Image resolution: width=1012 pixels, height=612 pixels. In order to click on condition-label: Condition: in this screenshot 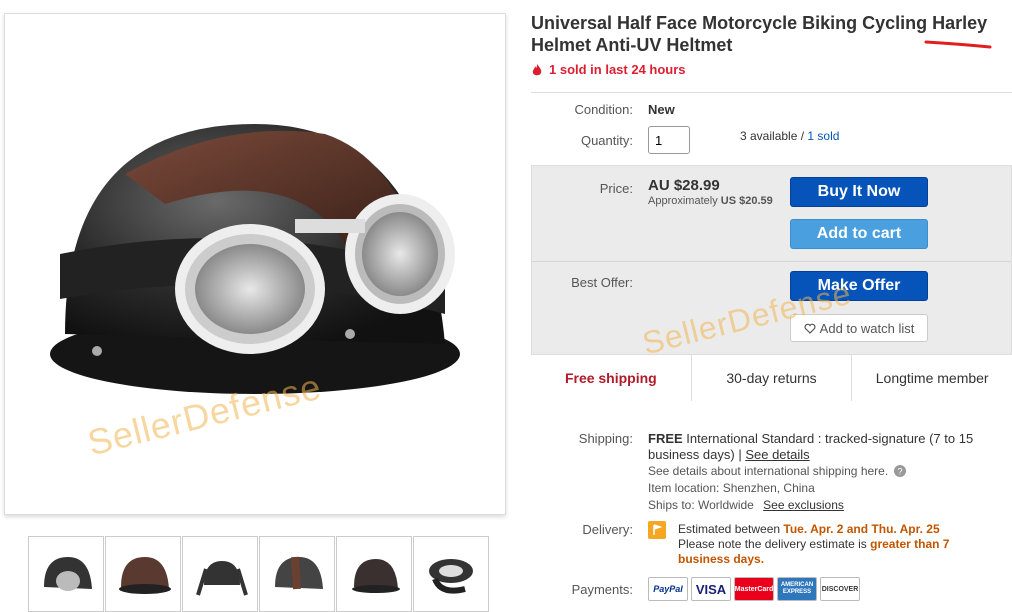, I will do `click(603, 109)`.